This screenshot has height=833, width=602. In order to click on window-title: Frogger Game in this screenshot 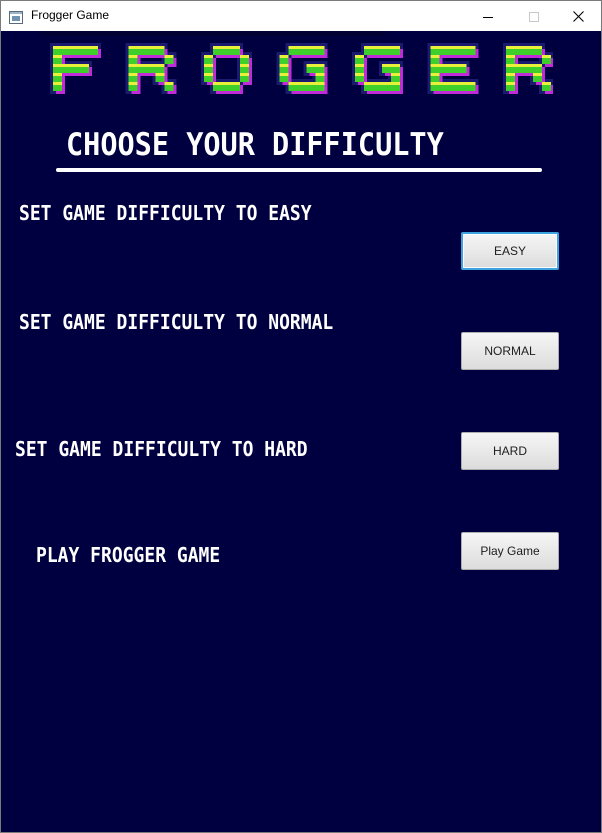, I will do `click(70, 15)`.